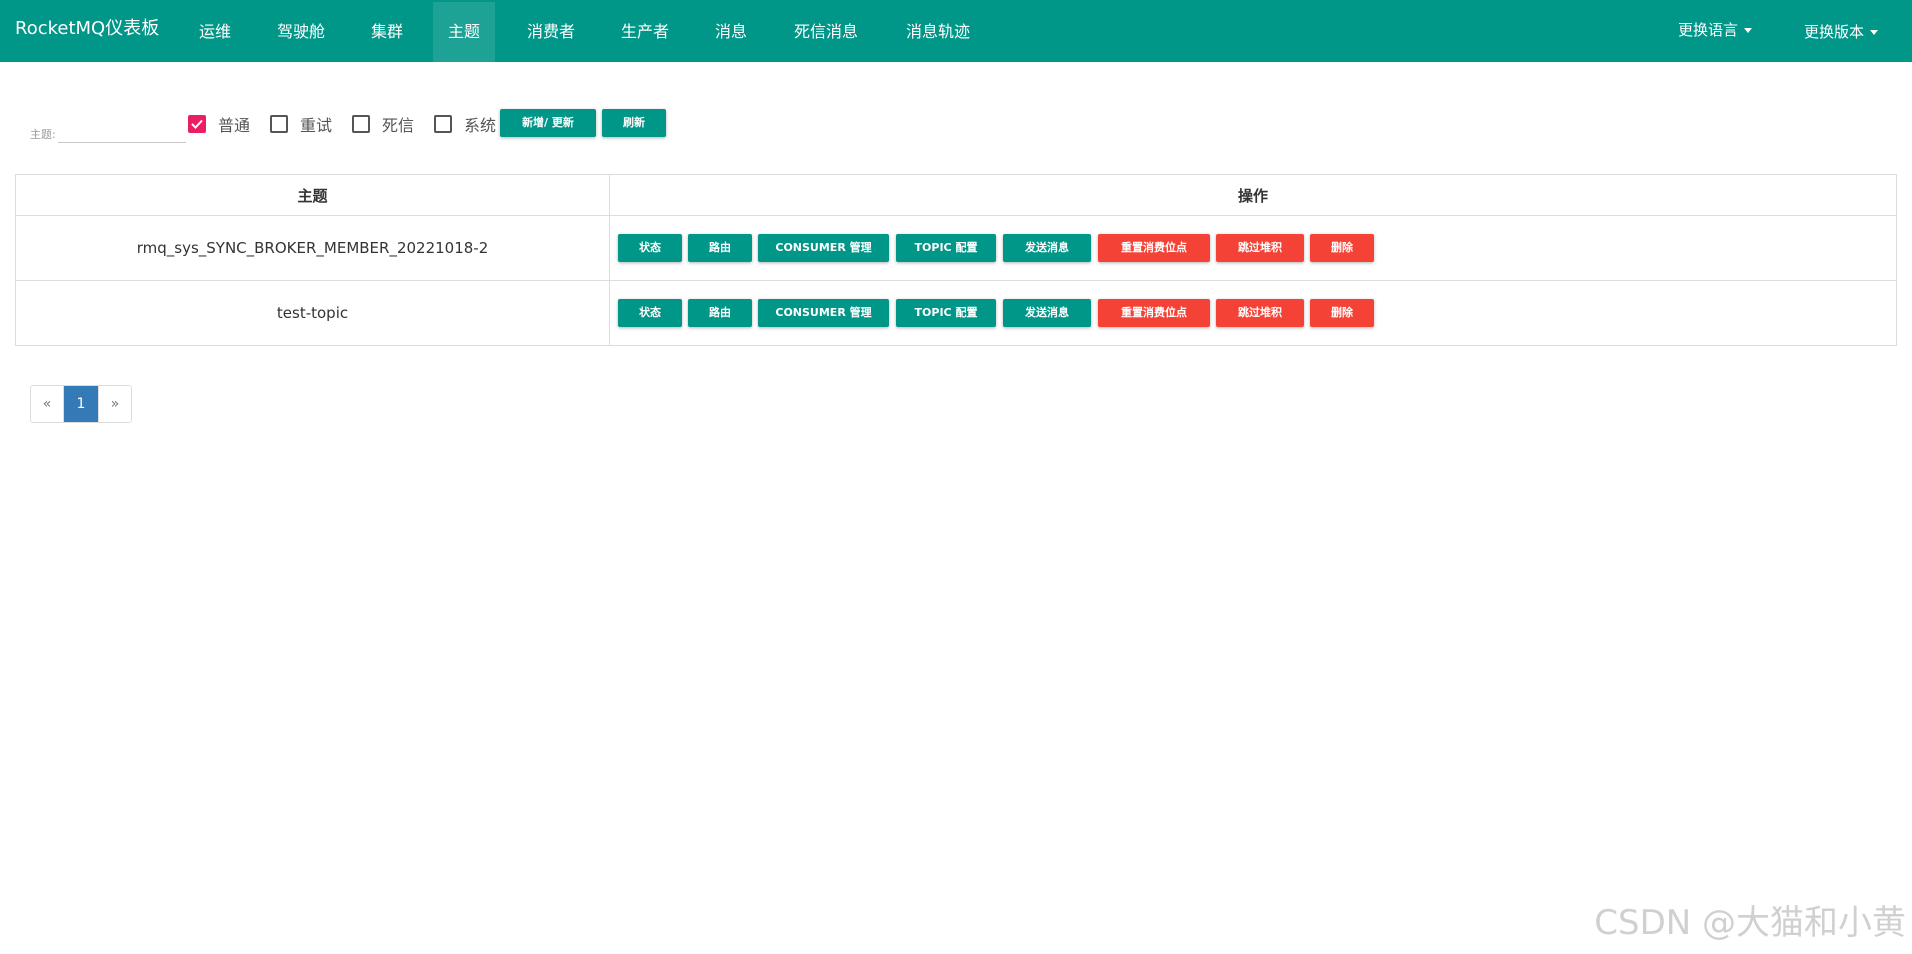 The width and height of the screenshot is (1912, 954). What do you see at coordinates (548, 123) in the screenshot?
I see `add-update-button: 新增/ 更新` at bounding box center [548, 123].